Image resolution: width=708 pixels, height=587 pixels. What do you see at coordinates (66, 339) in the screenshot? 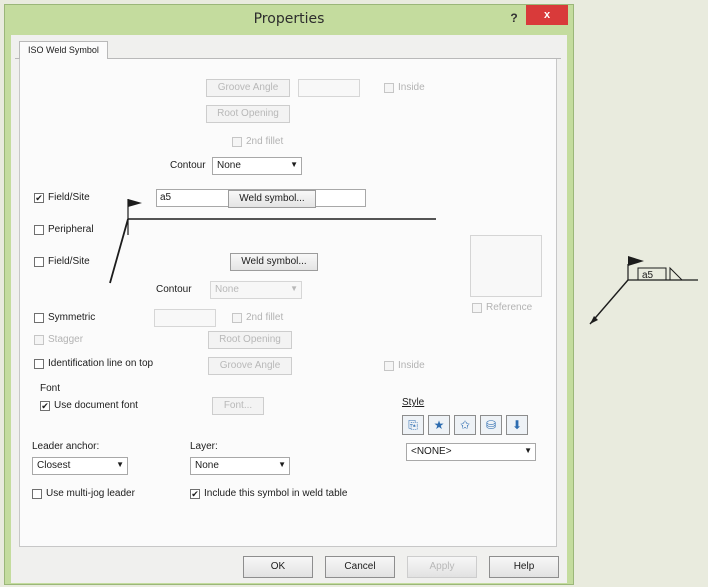
I see `stagger-label: Stagger` at bounding box center [66, 339].